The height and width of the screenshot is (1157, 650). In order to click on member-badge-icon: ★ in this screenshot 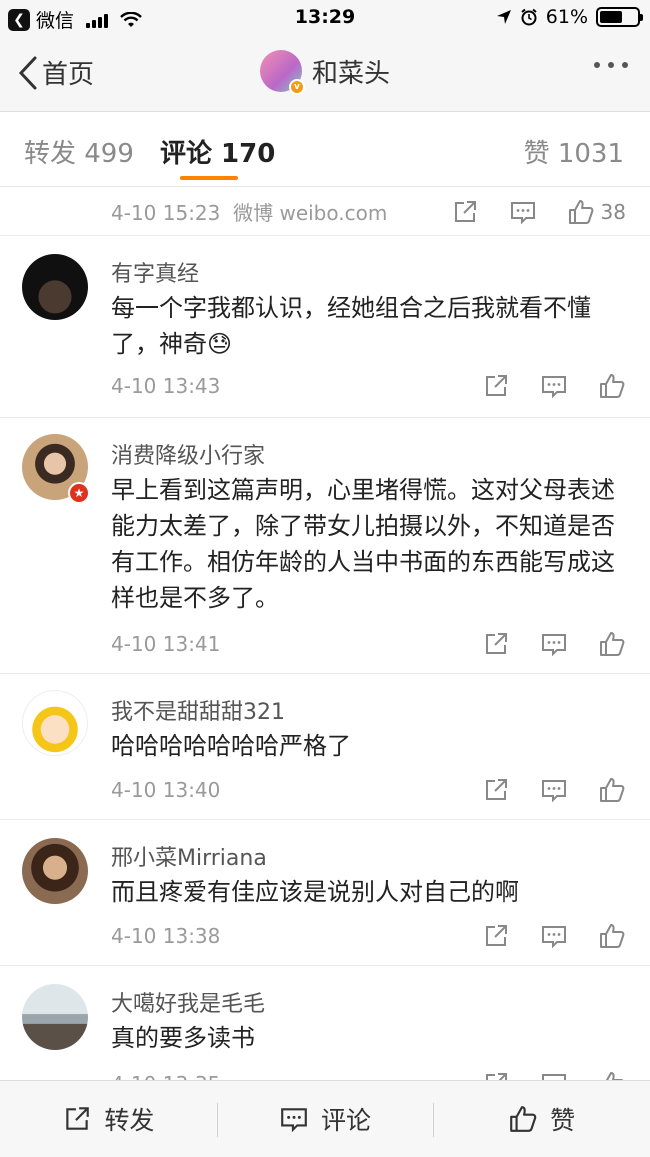, I will do `click(79, 493)`.